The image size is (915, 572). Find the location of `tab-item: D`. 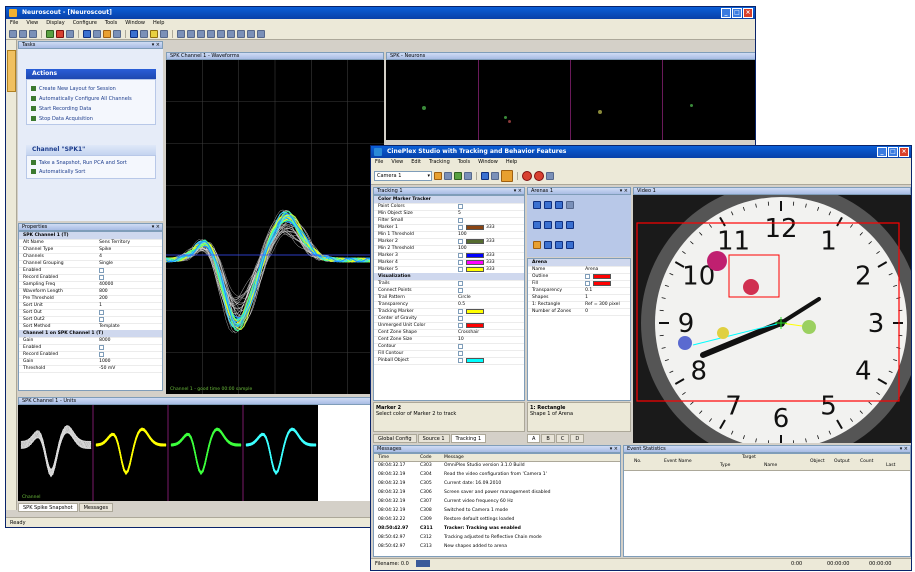

tab-item: D is located at coordinates (577, 438).